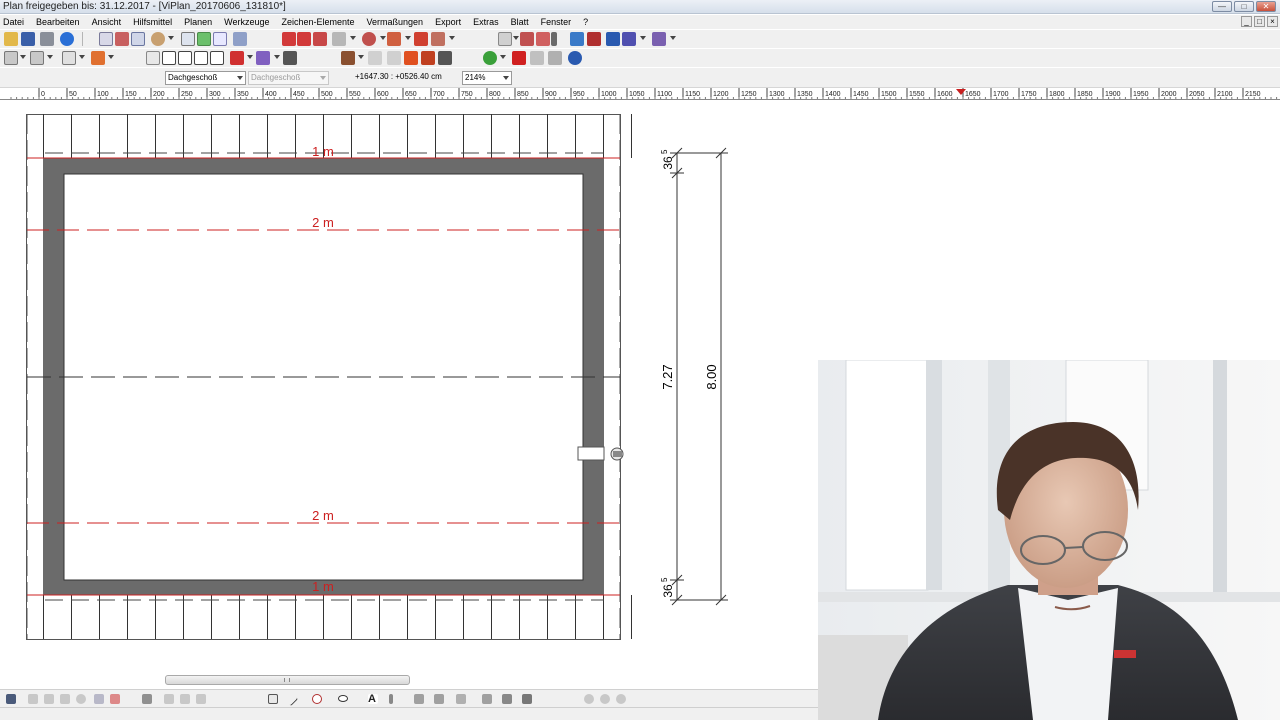  Describe the element at coordinates (237, 58) in the screenshot. I see `check-icon` at that location.